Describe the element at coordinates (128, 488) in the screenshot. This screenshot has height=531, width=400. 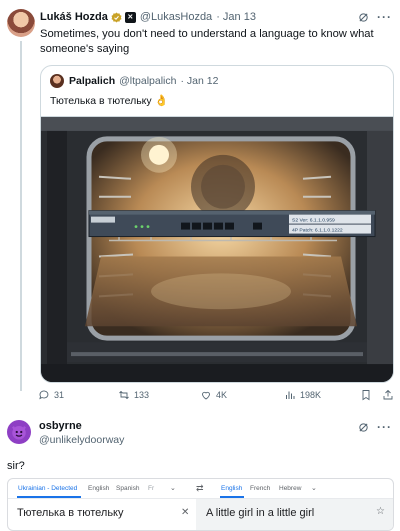
I see `source-lang-spanish-tab: Spanish` at that location.